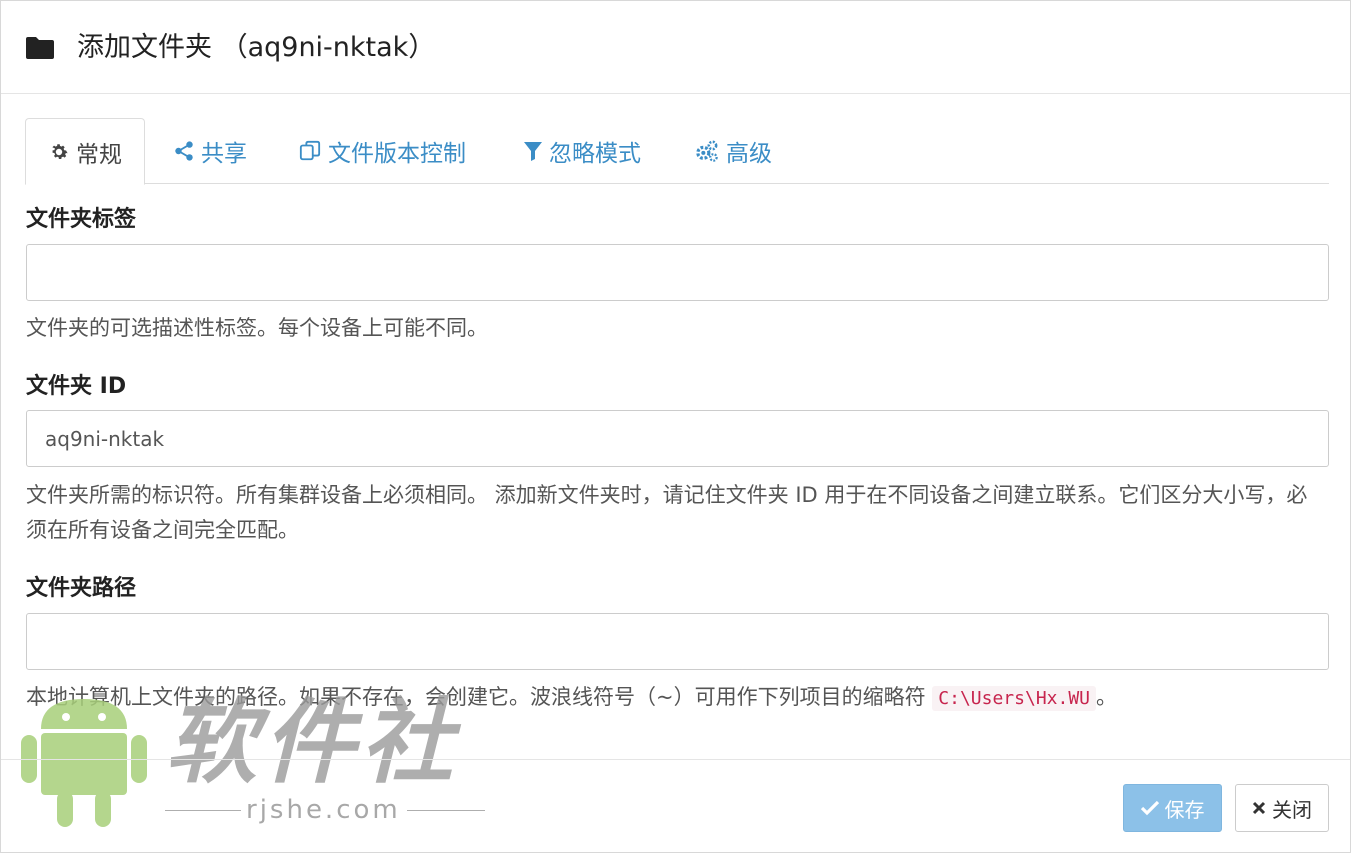 The image size is (1351, 854). Describe the element at coordinates (60, 151) in the screenshot. I see `gear-icon` at that location.